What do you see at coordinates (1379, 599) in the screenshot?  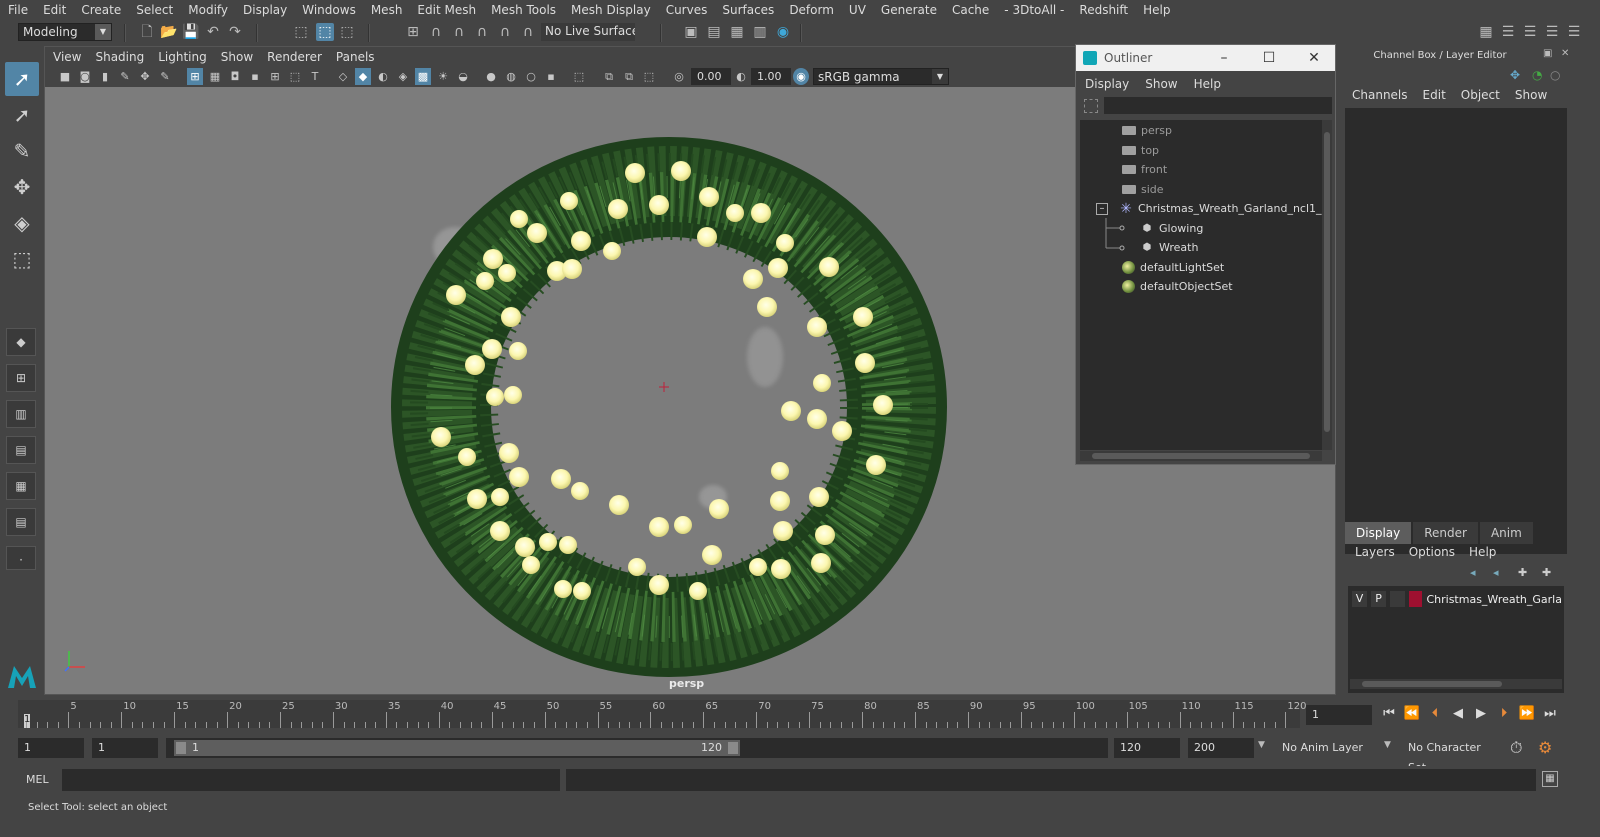 I see `layer-playback-toggle: P` at bounding box center [1379, 599].